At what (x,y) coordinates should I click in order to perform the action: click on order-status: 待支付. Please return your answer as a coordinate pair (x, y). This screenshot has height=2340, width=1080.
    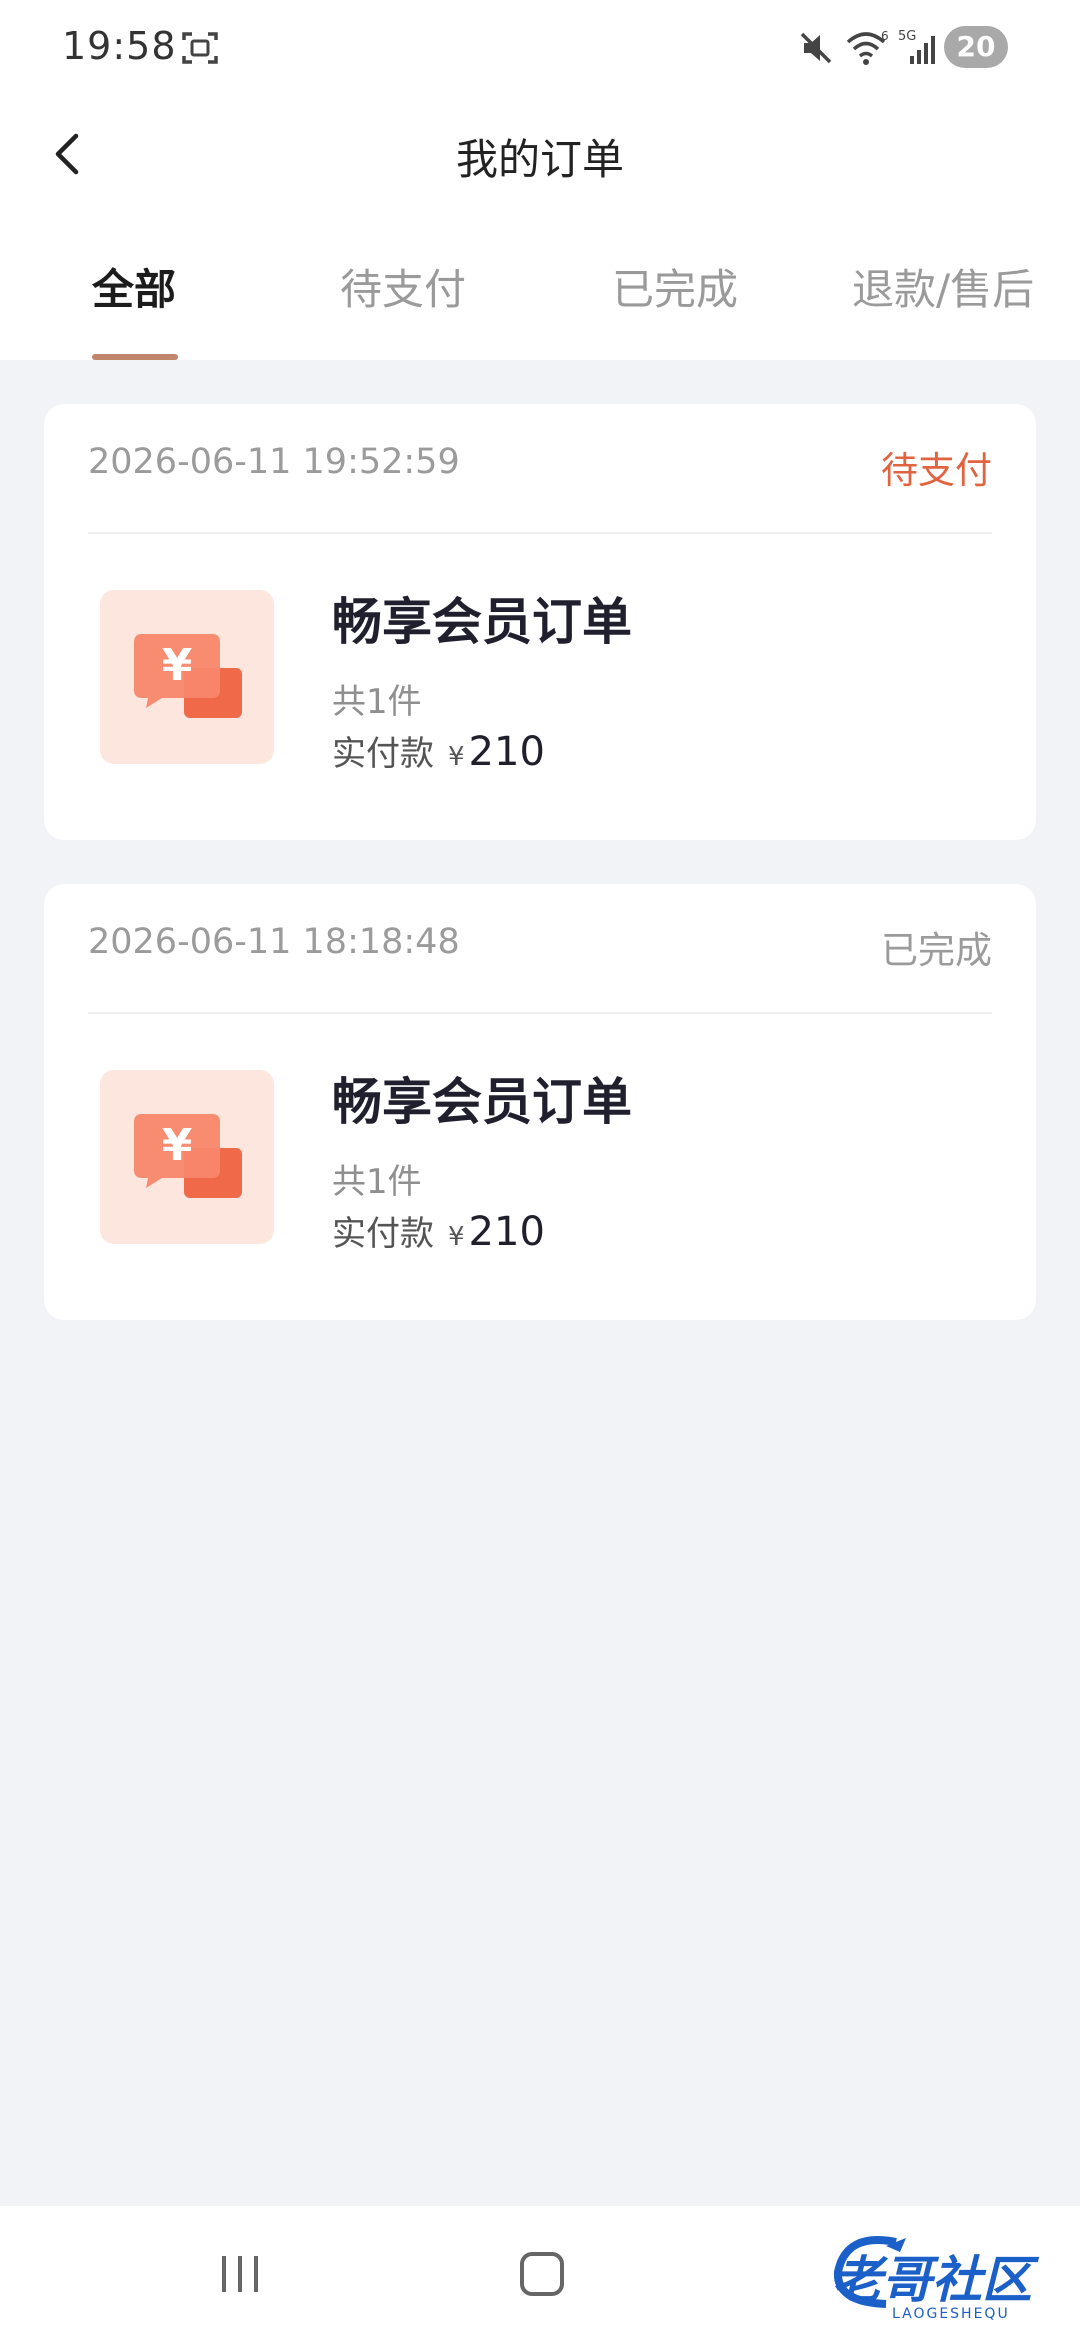
    Looking at the image, I should click on (936, 470).